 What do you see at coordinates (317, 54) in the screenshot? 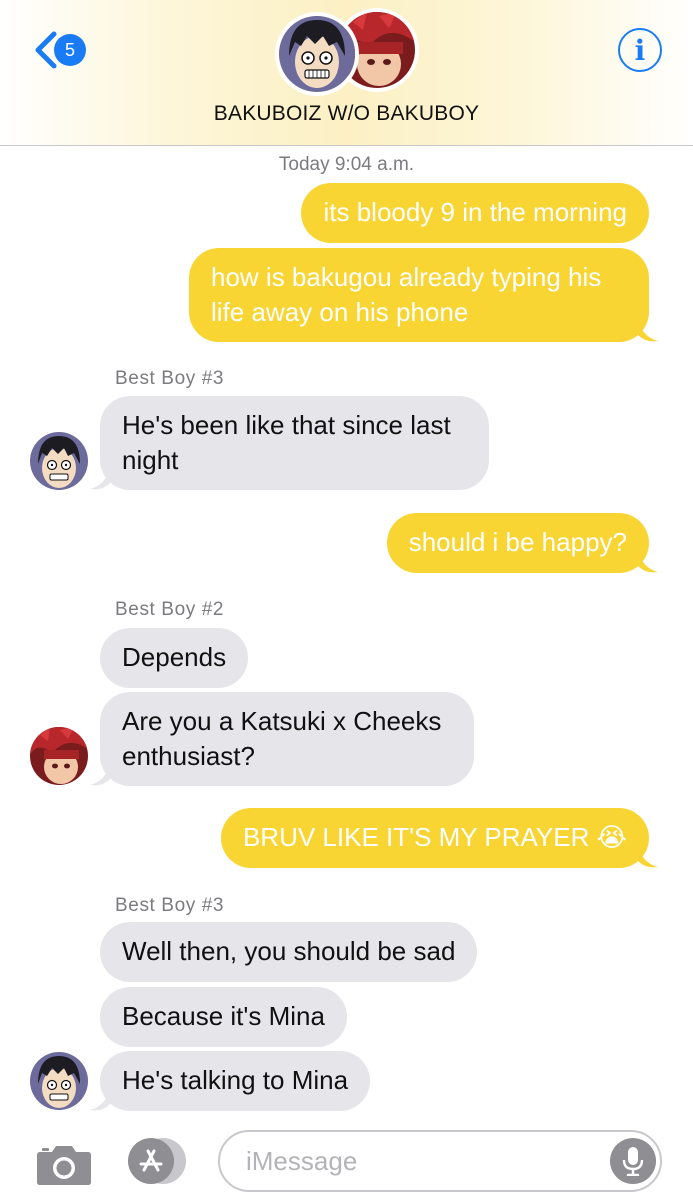
I see `group-avatar-black-hair` at bounding box center [317, 54].